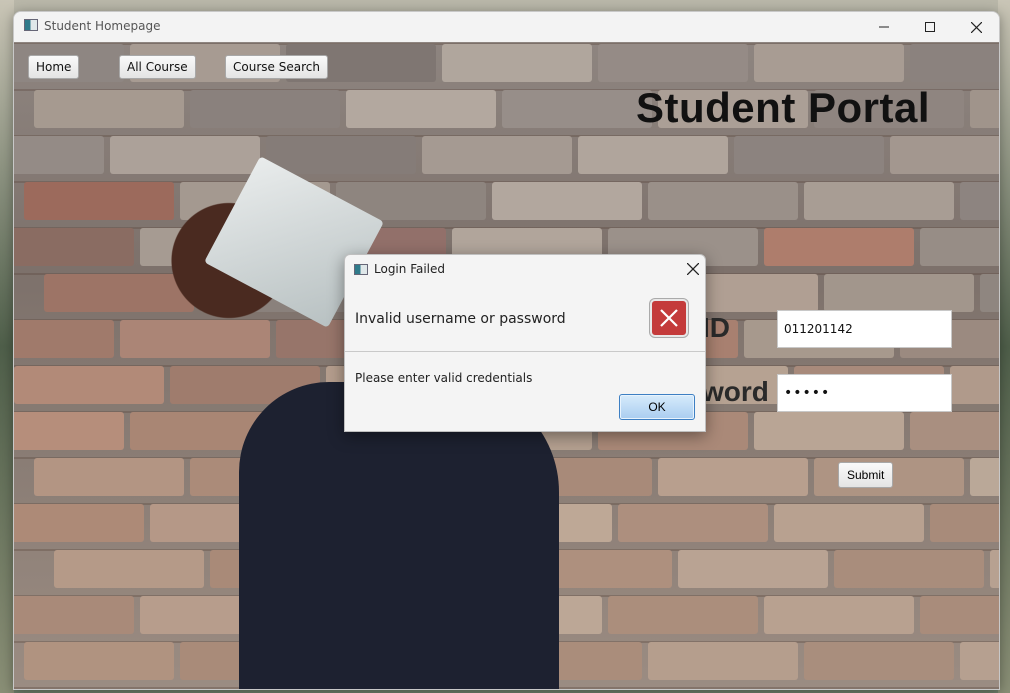 This screenshot has height=693, width=1010. I want to click on dialog-title: Login Failed, so click(410, 269).